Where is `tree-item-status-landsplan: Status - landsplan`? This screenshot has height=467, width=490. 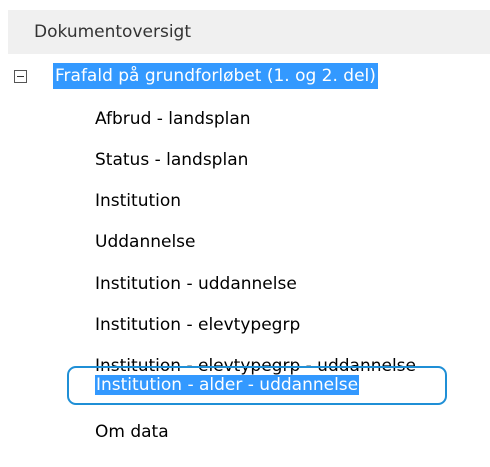 tree-item-status-landsplan: Status - landsplan is located at coordinates (171, 160).